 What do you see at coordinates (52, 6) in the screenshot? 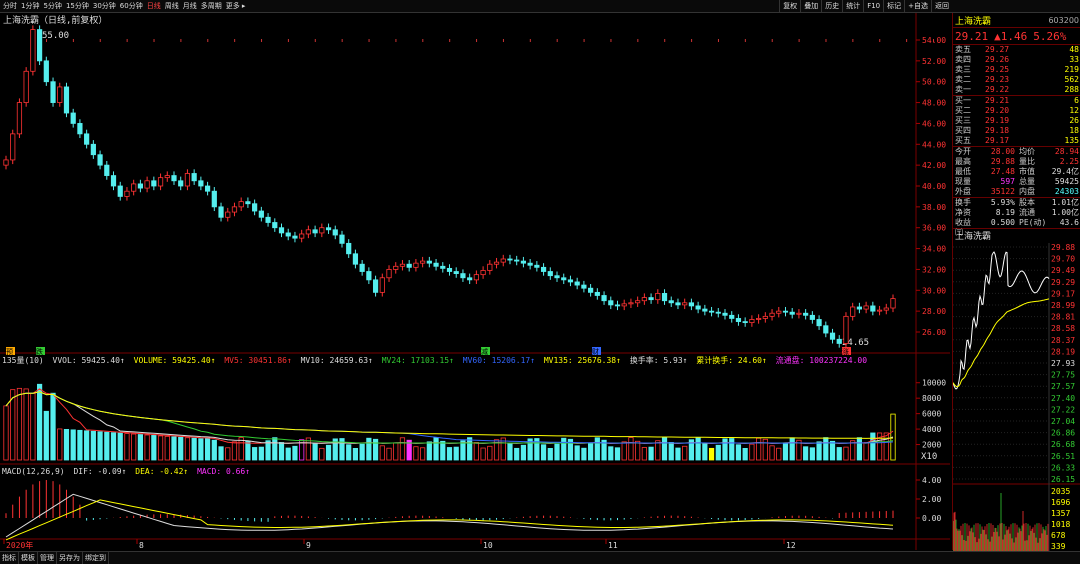
I see `period-tab-2: 5分钟` at bounding box center [52, 6].